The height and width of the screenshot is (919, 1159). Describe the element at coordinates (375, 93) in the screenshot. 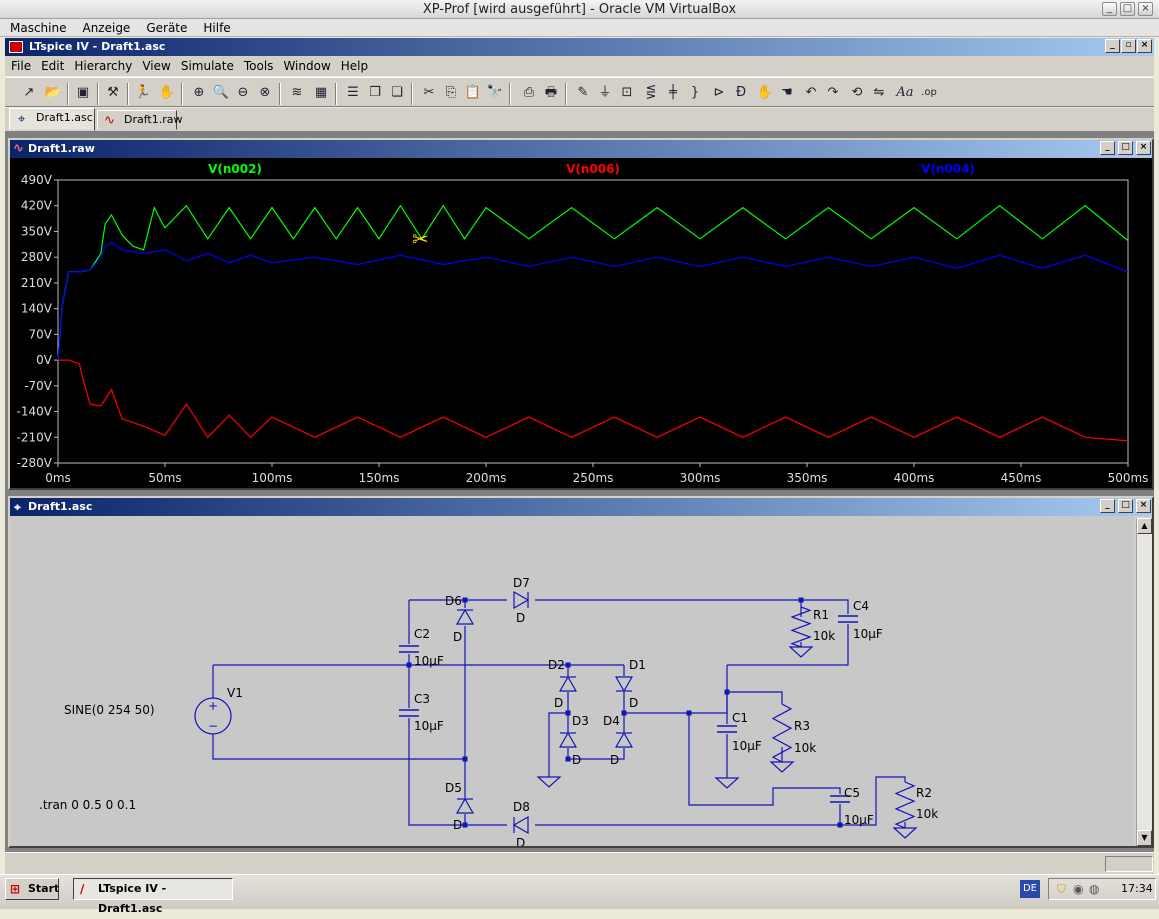

I see `cascade-icon: ❐` at that location.